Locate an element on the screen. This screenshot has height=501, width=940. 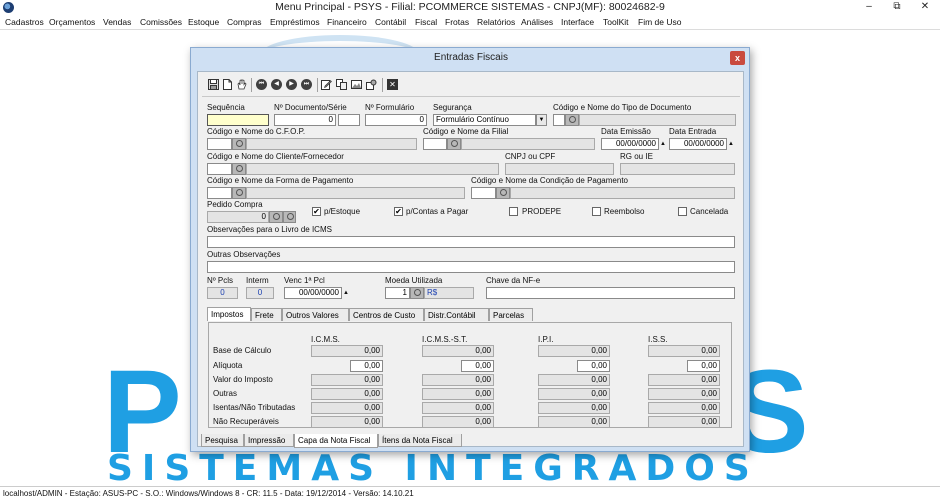
col-icms: I.C.M.S. is located at coordinates (325, 339).